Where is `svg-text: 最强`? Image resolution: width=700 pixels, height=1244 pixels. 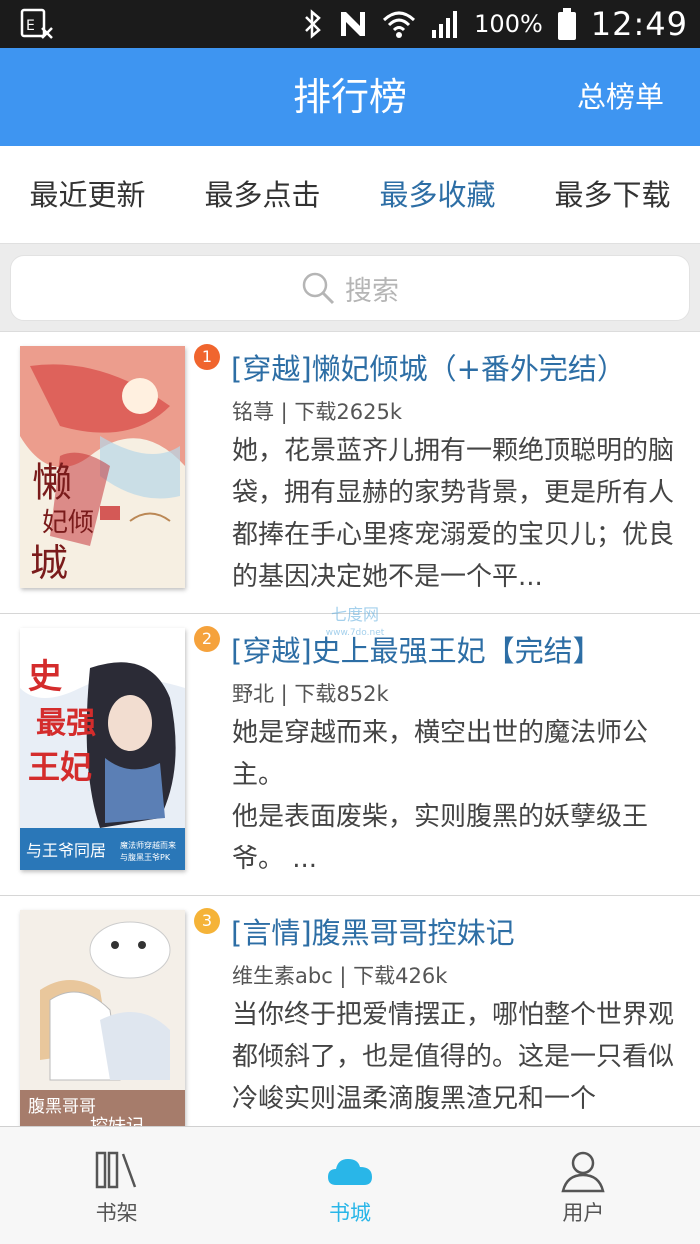 svg-text: 最强 is located at coordinates (66, 723).